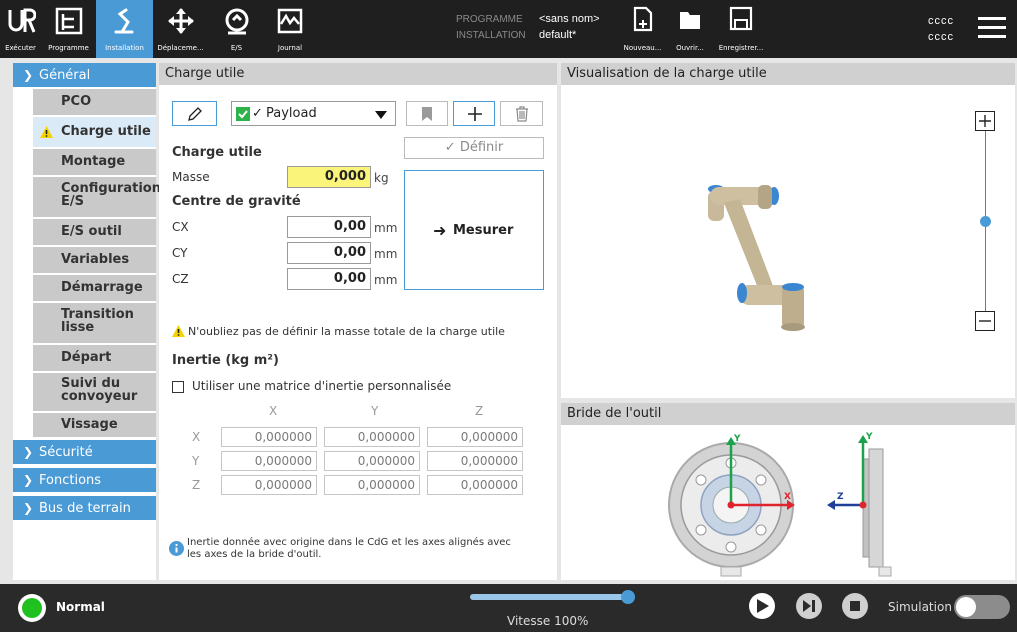 Image resolution: width=1017 pixels, height=632 pixels. What do you see at coordinates (97, 321) in the screenshot?
I see `sidebar-item-label: Transition lisse` at bounding box center [97, 321].